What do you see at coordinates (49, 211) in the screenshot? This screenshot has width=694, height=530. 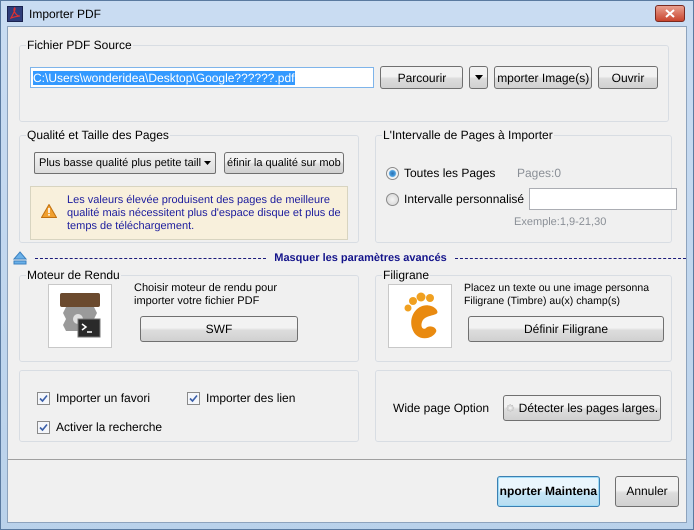 I see `warning-icon` at bounding box center [49, 211].